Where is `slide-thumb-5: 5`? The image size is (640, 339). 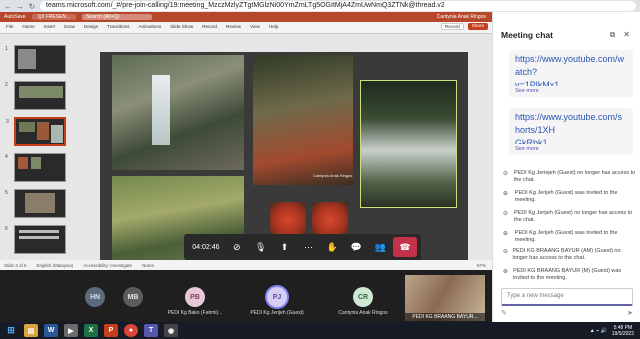
slide-thumb-5: 5 is located at coordinates (35, 203).